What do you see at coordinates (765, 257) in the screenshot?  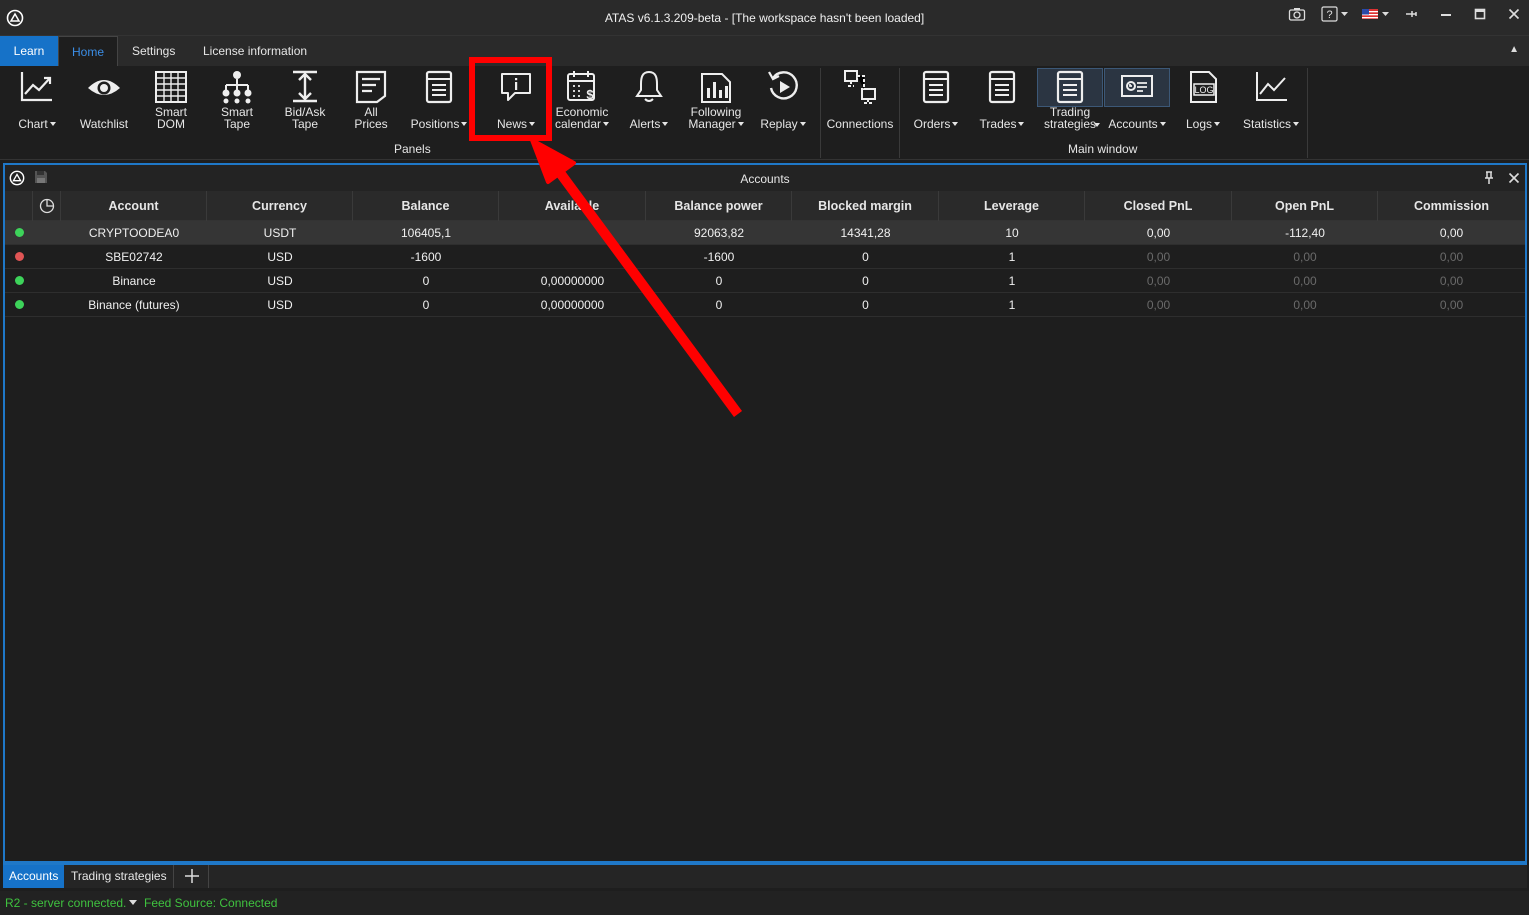 I see `table-row: SBE02742 USD -1600 -1600 0 1 0,00 0,00 0,00` at bounding box center [765, 257].